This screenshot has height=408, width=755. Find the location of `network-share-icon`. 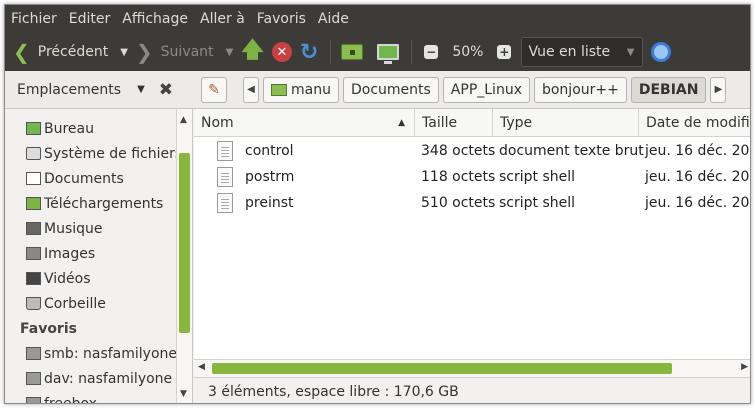

network-share-icon is located at coordinates (33, 353).